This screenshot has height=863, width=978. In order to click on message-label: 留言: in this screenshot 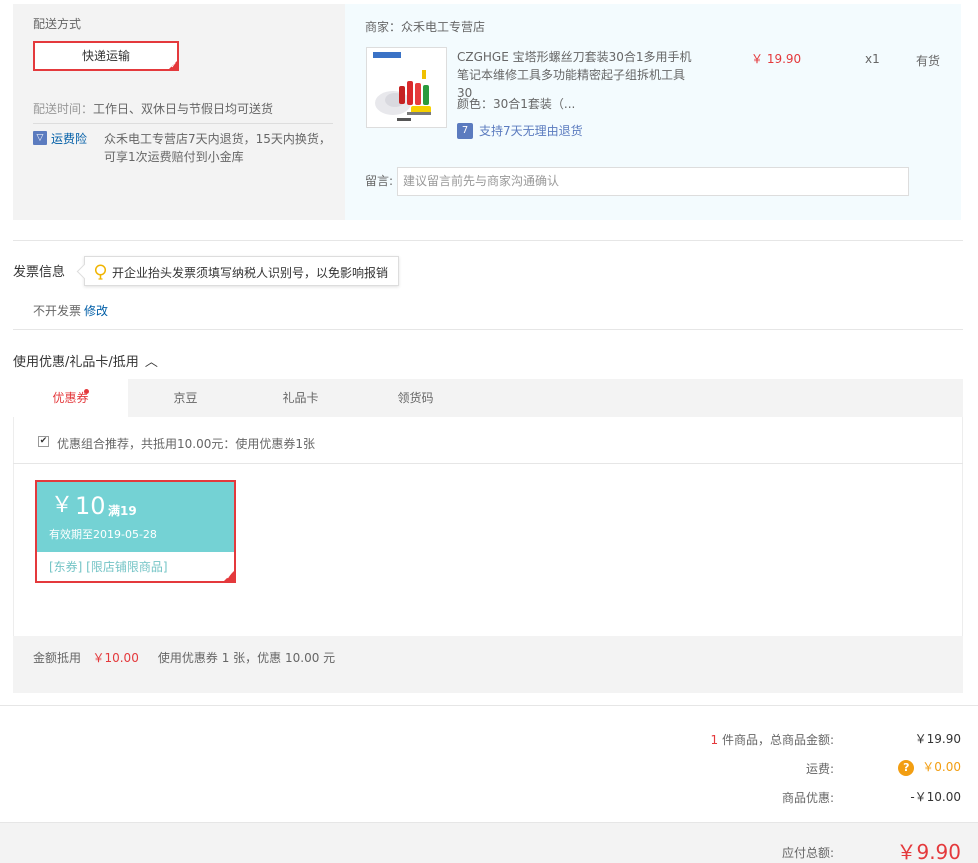, I will do `click(379, 181)`.